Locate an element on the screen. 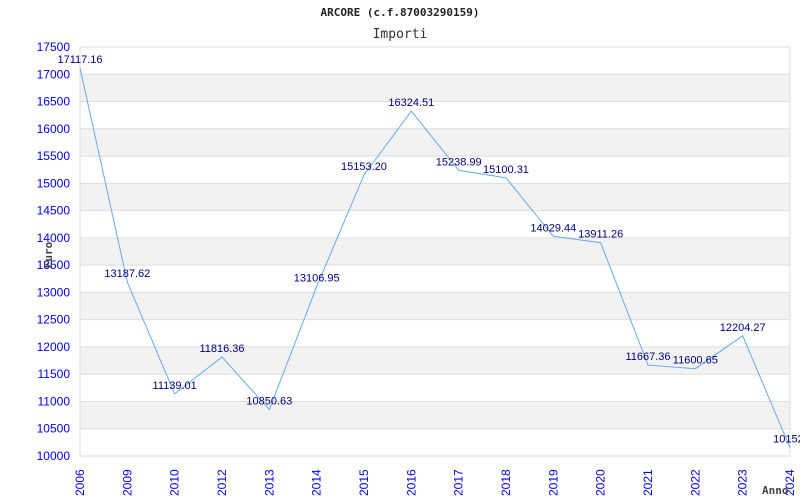 The height and width of the screenshot is (500, 800). y-tick-label: 13000 is located at coordinates (54, 292).